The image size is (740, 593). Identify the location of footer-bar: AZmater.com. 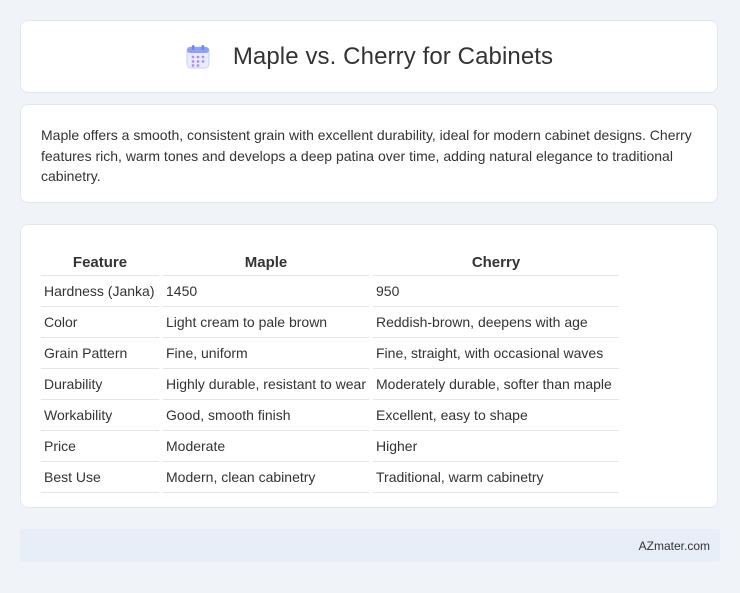
(370, 545).